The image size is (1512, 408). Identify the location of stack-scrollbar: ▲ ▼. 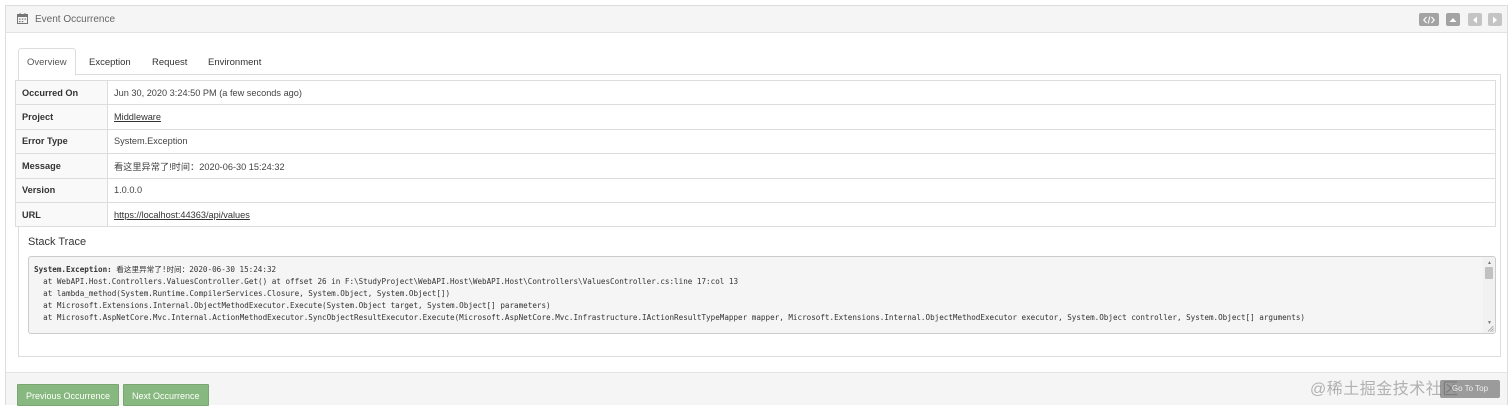
(1489, 295).